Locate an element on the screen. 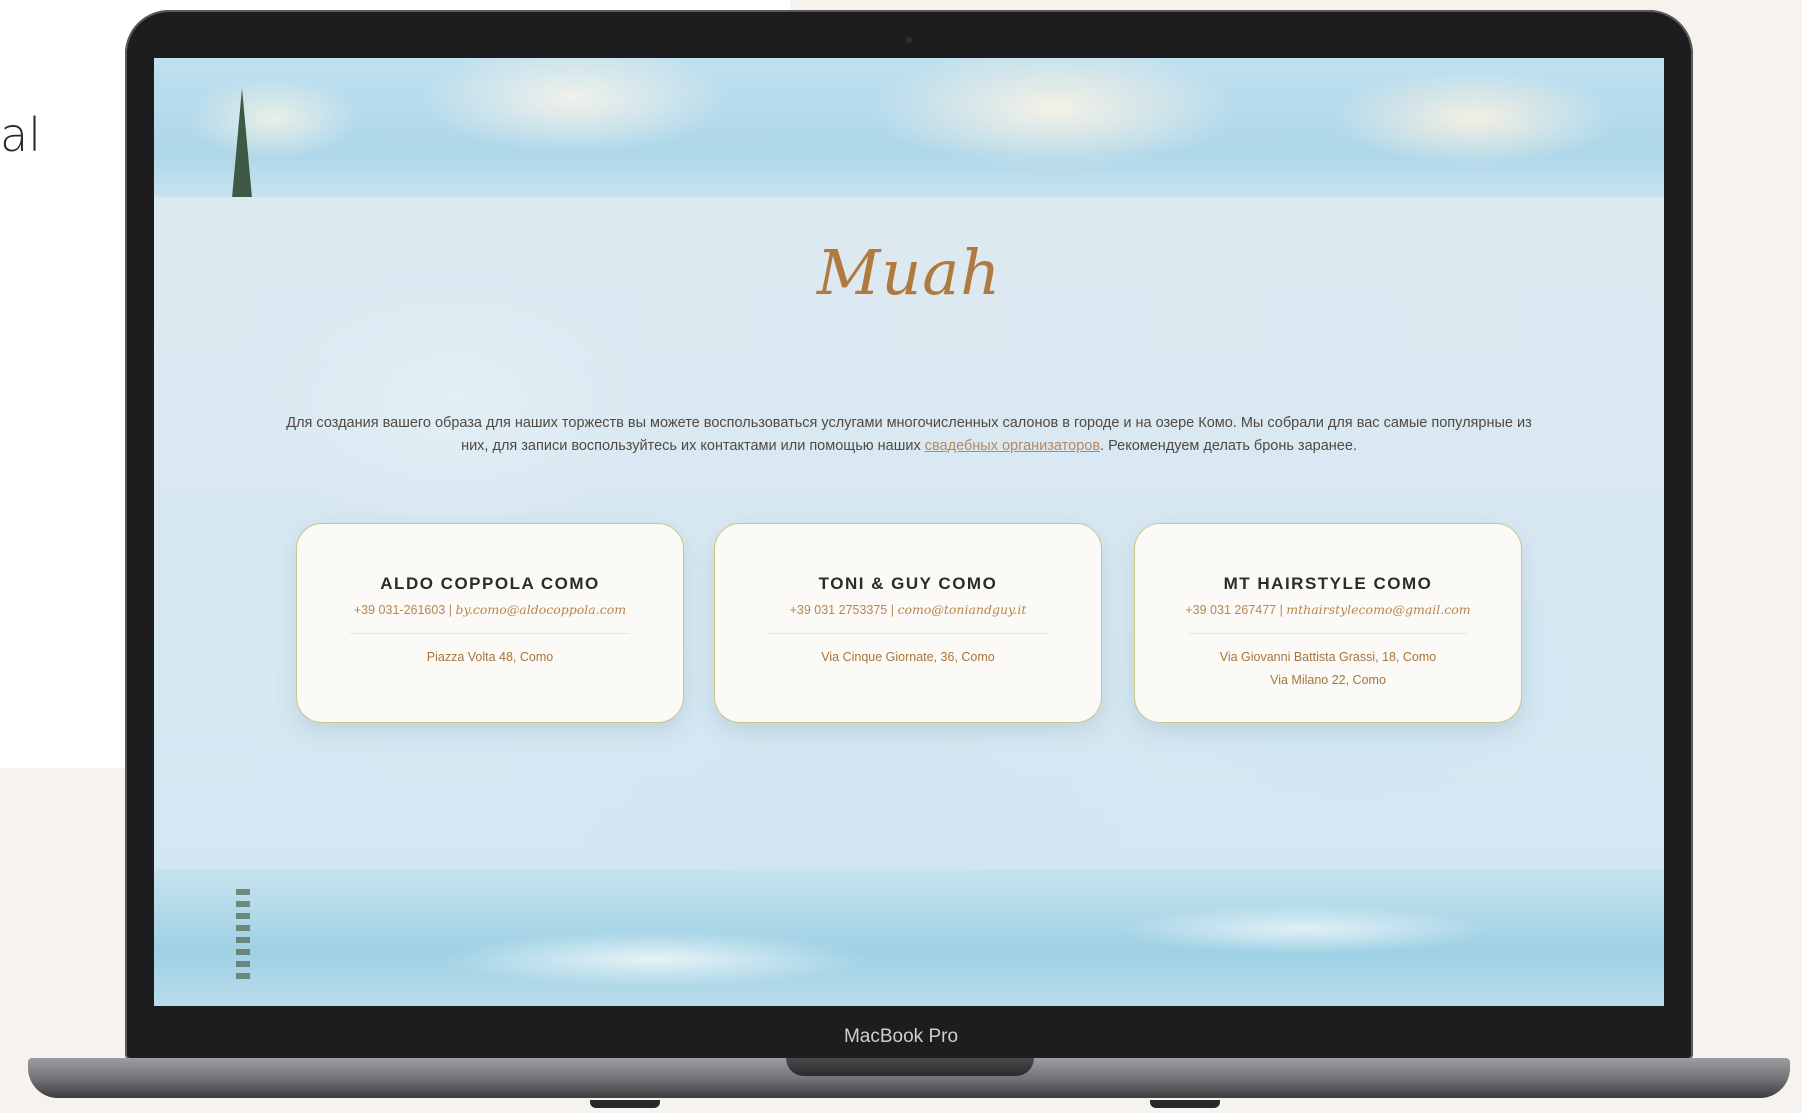  salon-email: como@toniandguy.it is located at coordinates (961, 609).